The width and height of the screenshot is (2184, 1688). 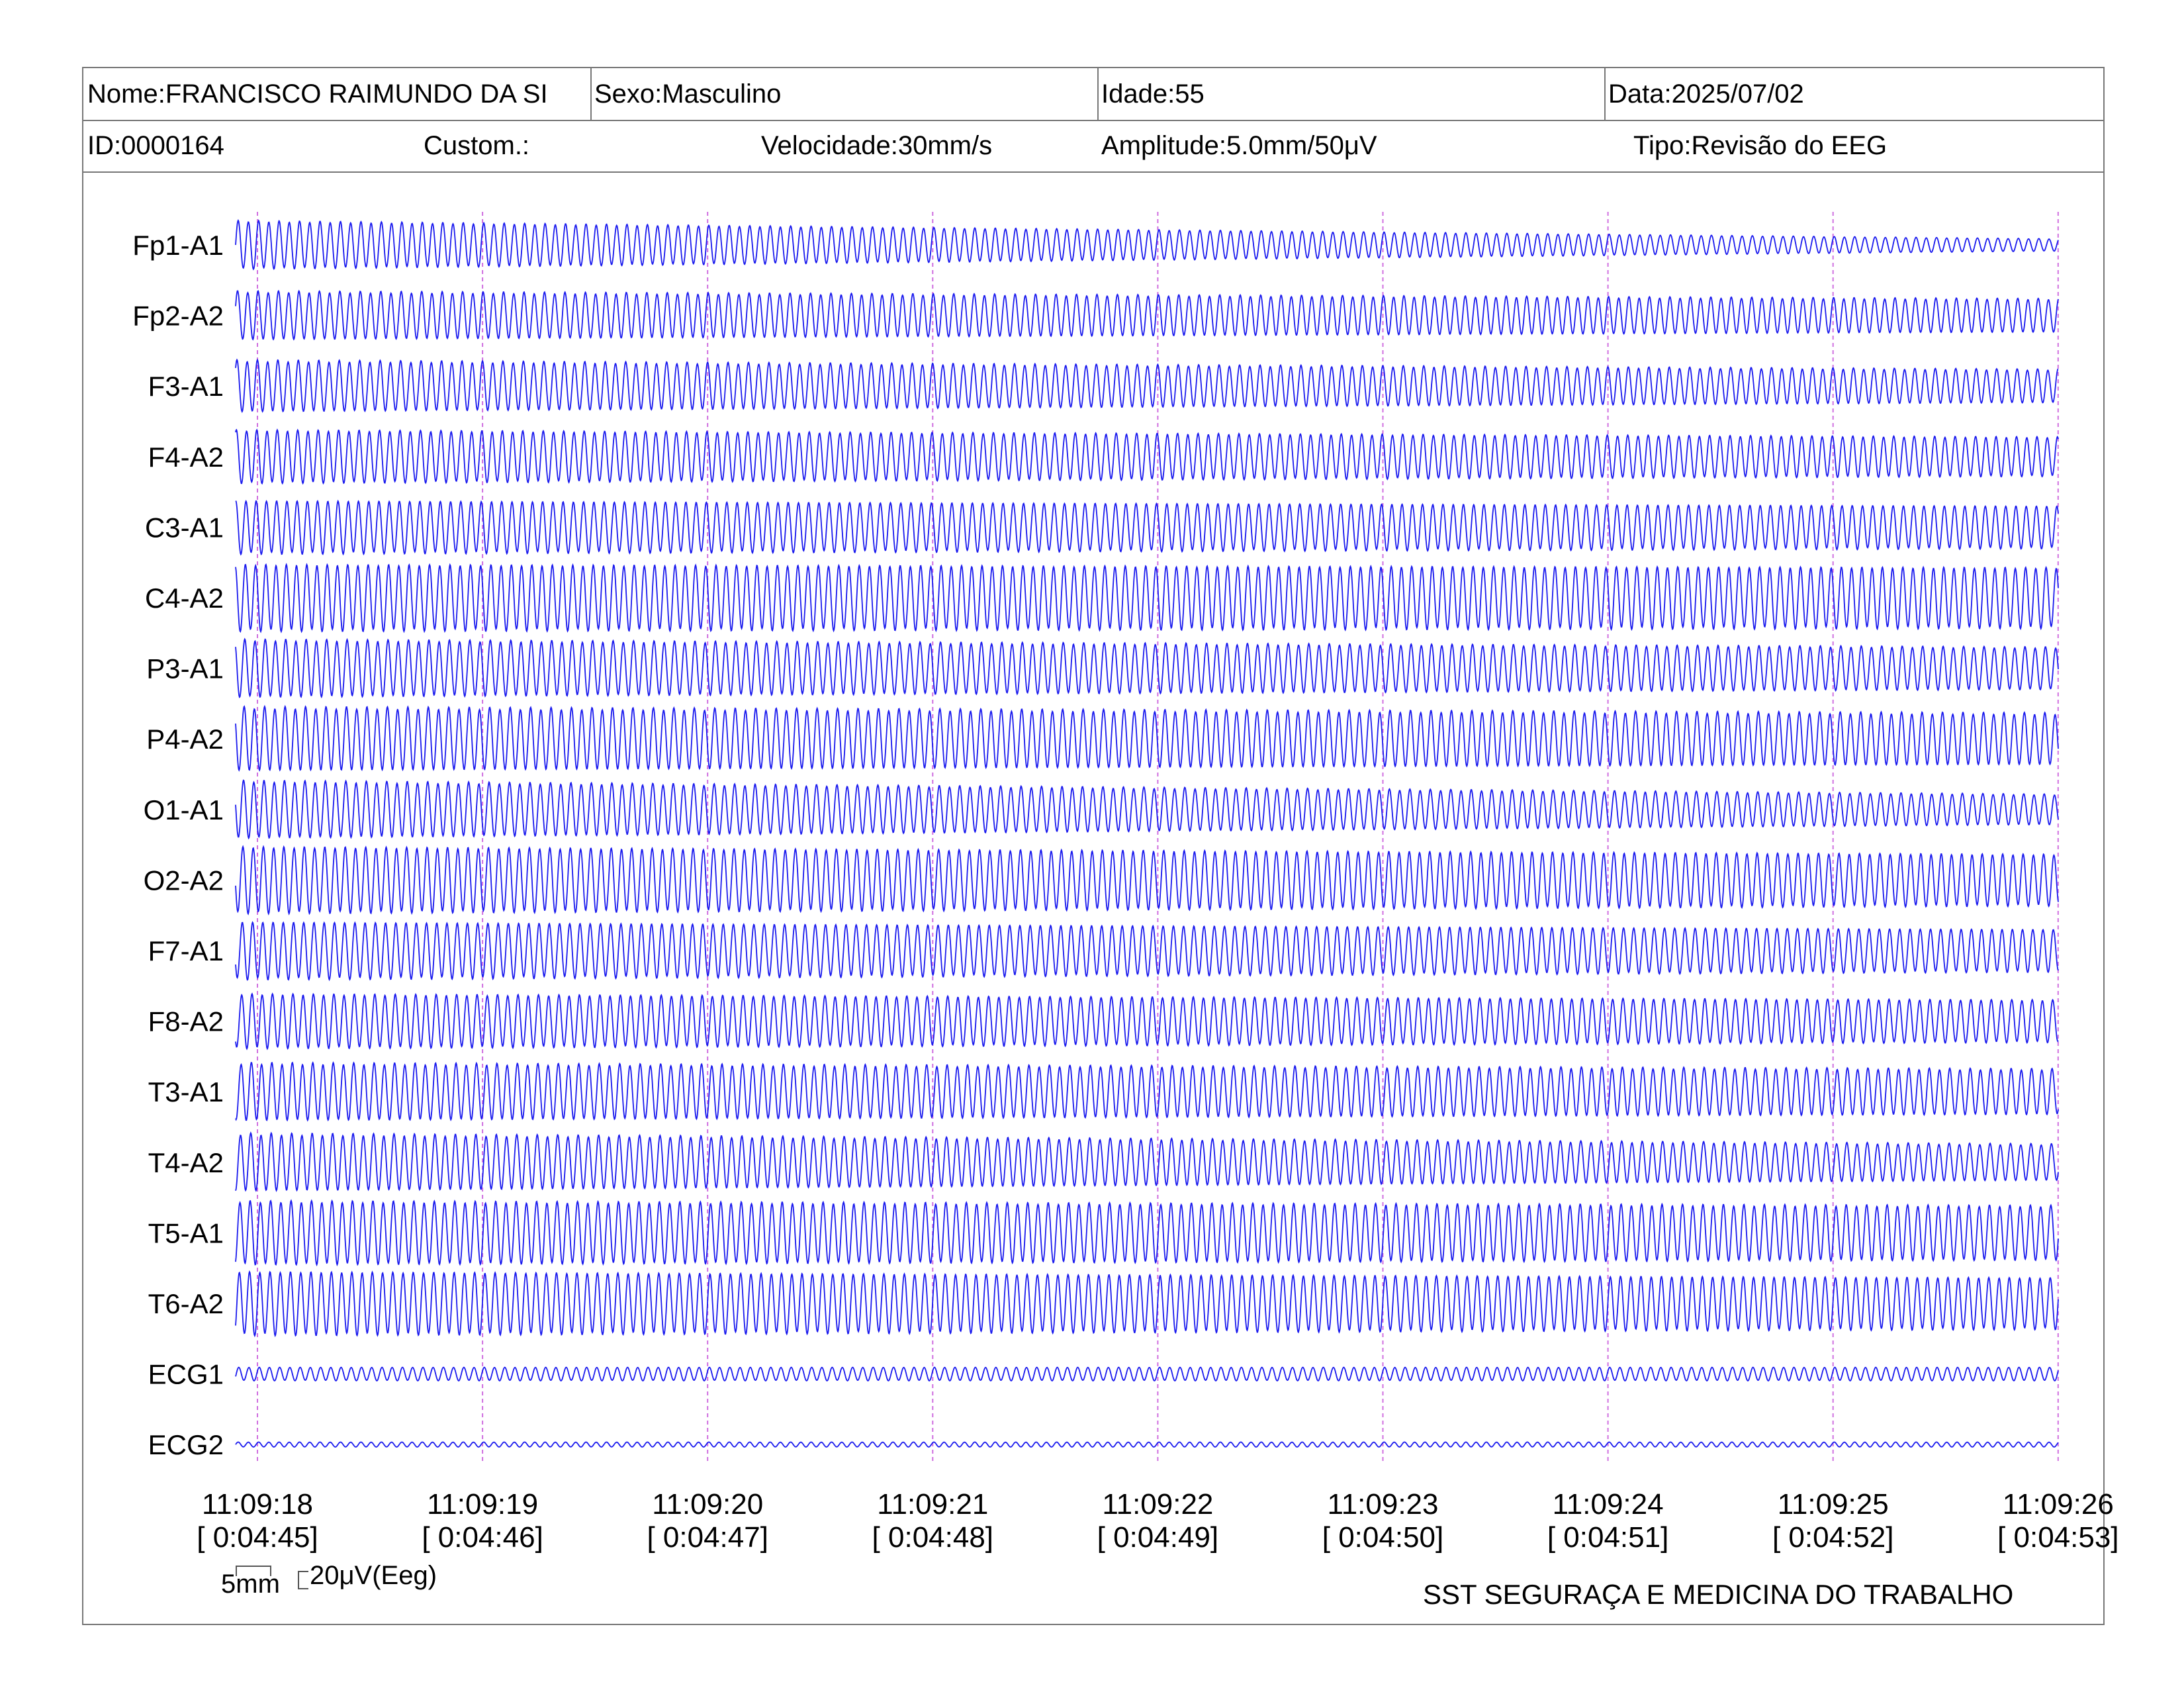 I want to click on channel-label: T4-A2, so click(x=186, y=1162).